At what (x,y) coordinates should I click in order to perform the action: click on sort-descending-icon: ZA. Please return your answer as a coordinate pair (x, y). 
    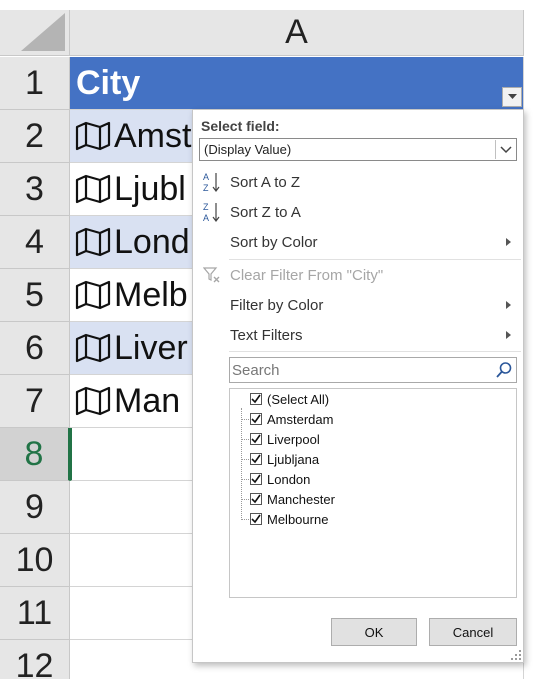
    Looking at the image, I should click on (212, 212).